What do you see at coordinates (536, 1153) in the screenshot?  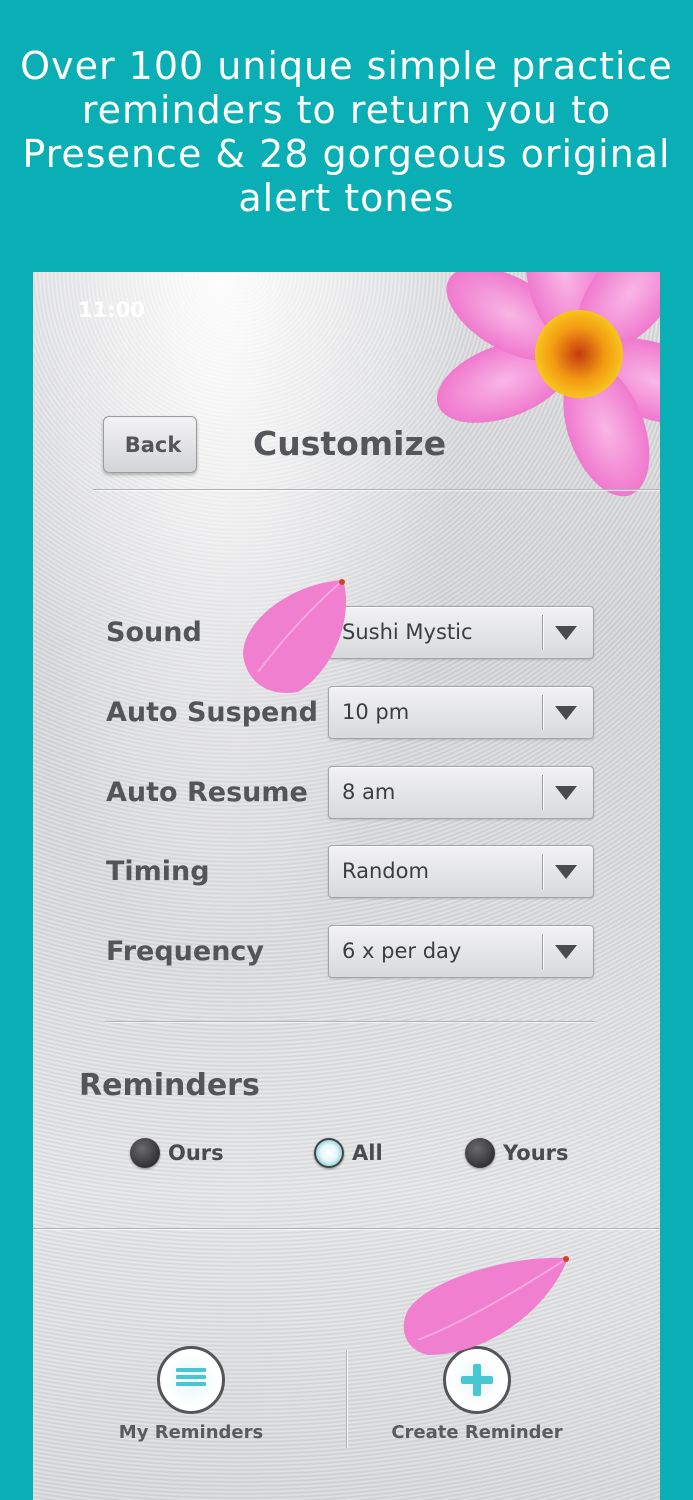 I see `radio-yours-label: Yours` at bounding box center [536, 1153].